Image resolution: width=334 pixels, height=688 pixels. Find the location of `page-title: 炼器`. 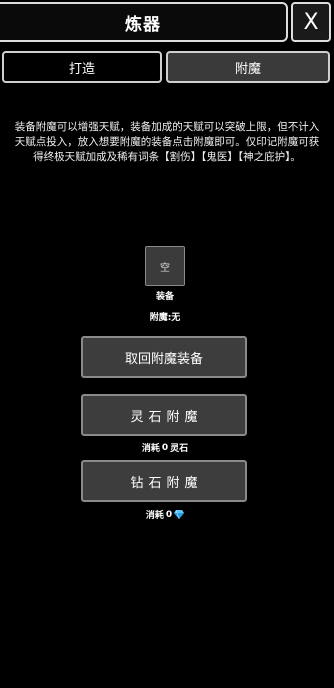

page-title: 炼器 is located at coordinates (143, 24).